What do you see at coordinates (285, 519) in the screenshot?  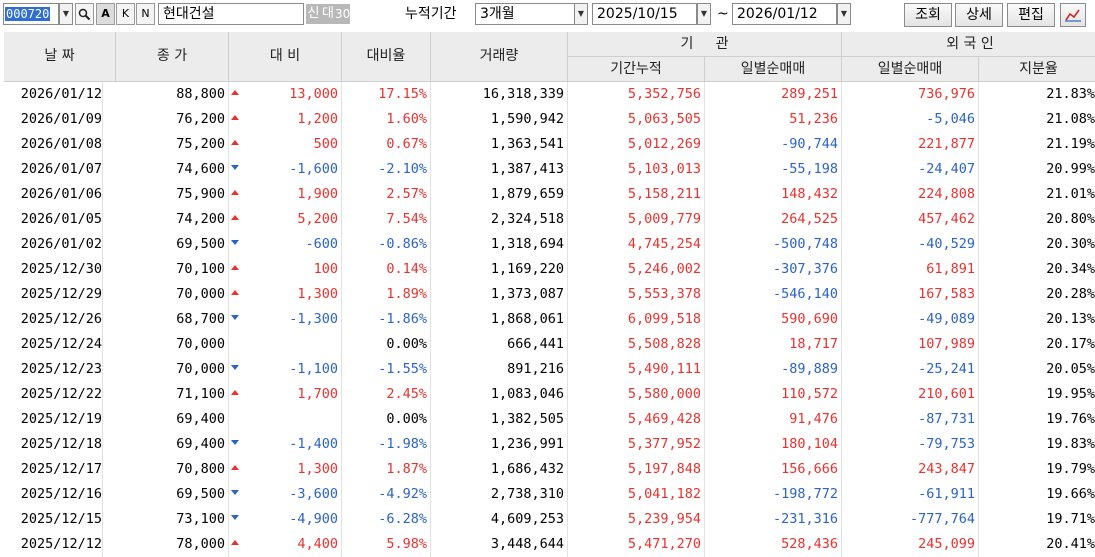 I see `cell-change: -4,900` at bounding box center [285, 519].